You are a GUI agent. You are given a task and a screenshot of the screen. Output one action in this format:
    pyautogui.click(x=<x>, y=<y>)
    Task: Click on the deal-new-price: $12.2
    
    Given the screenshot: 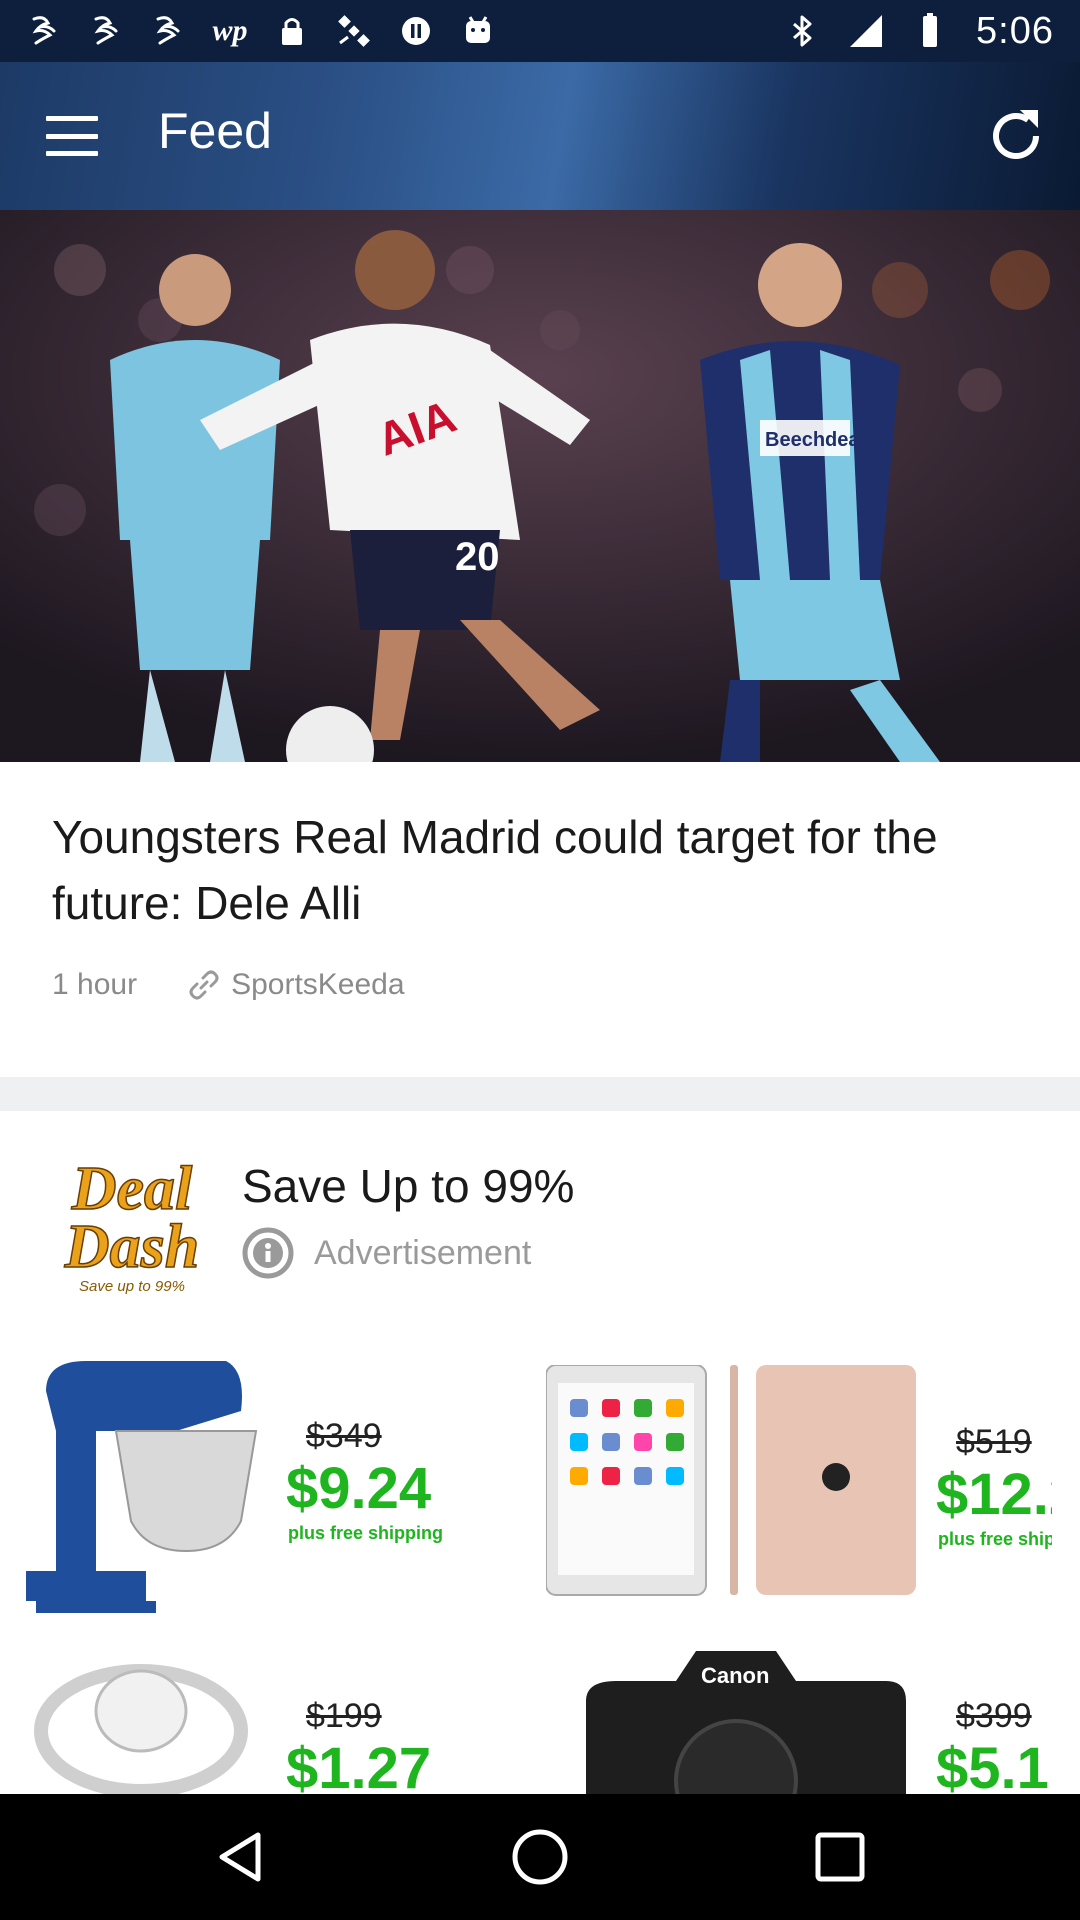 What is the action you would take?
    pyautogui.click(x=994, y=1494)
    